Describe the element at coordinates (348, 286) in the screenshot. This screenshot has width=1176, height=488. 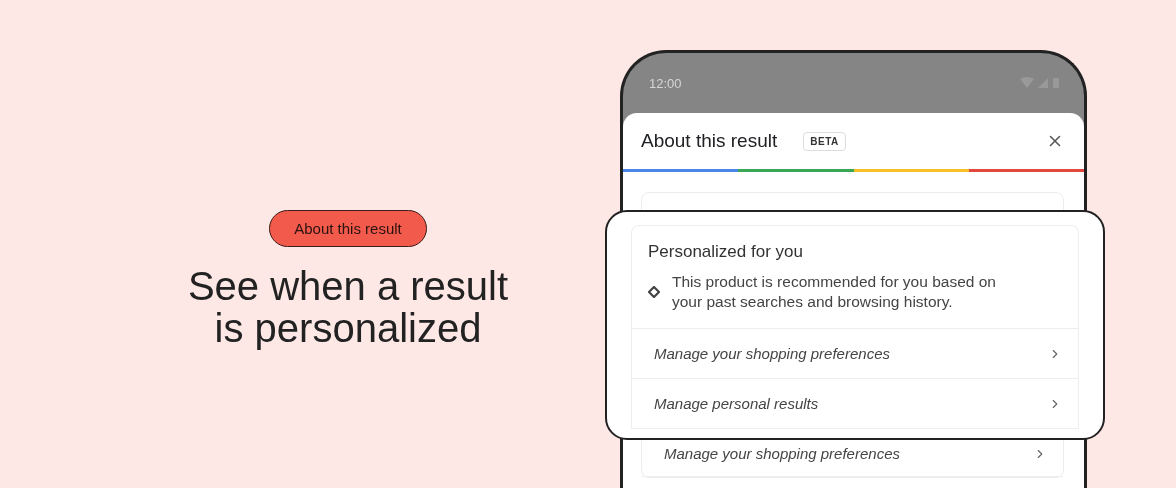
I see `headline: See when a result` at that location.